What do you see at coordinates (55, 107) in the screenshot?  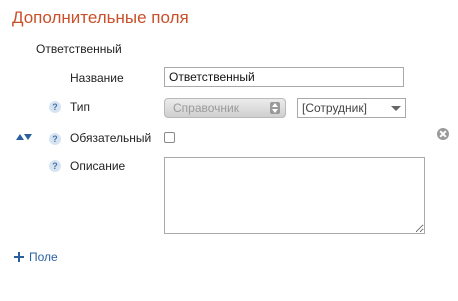 I see `type-help-icon: ?` at bounding box center [55, 107].